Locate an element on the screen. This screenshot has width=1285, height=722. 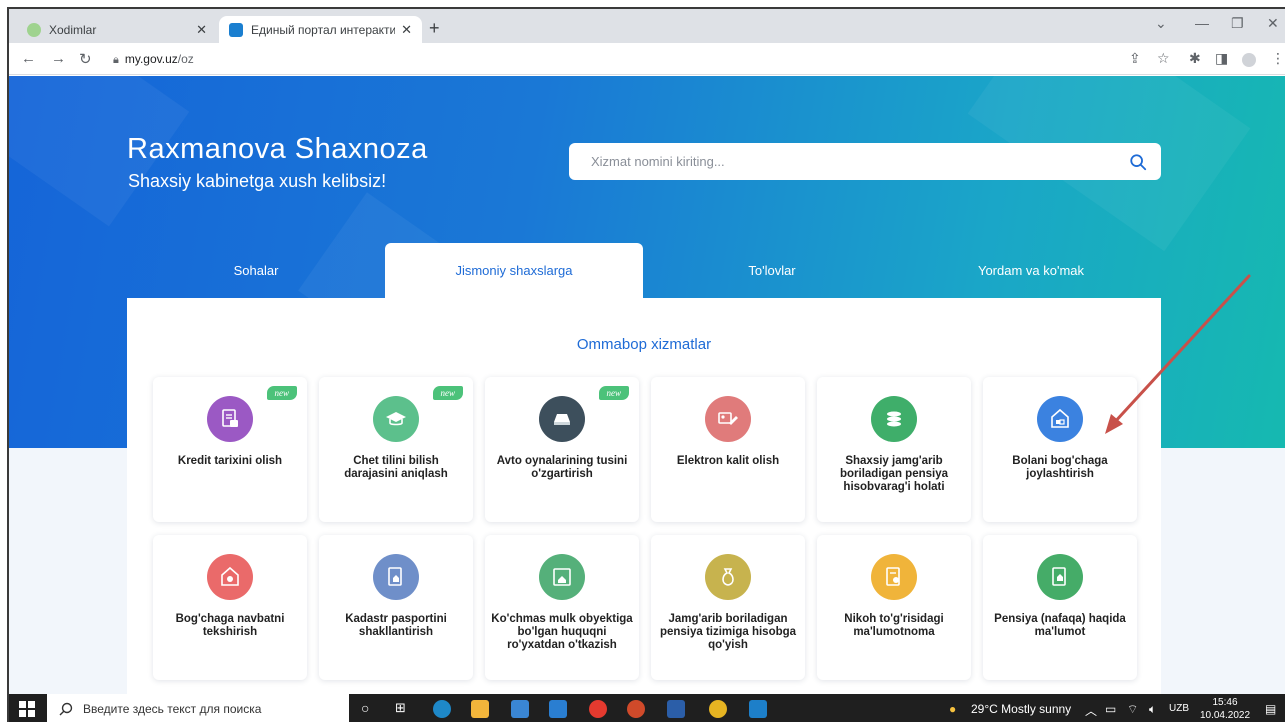
extensions-icon: ✱ is located at coordinates (1195, 58).